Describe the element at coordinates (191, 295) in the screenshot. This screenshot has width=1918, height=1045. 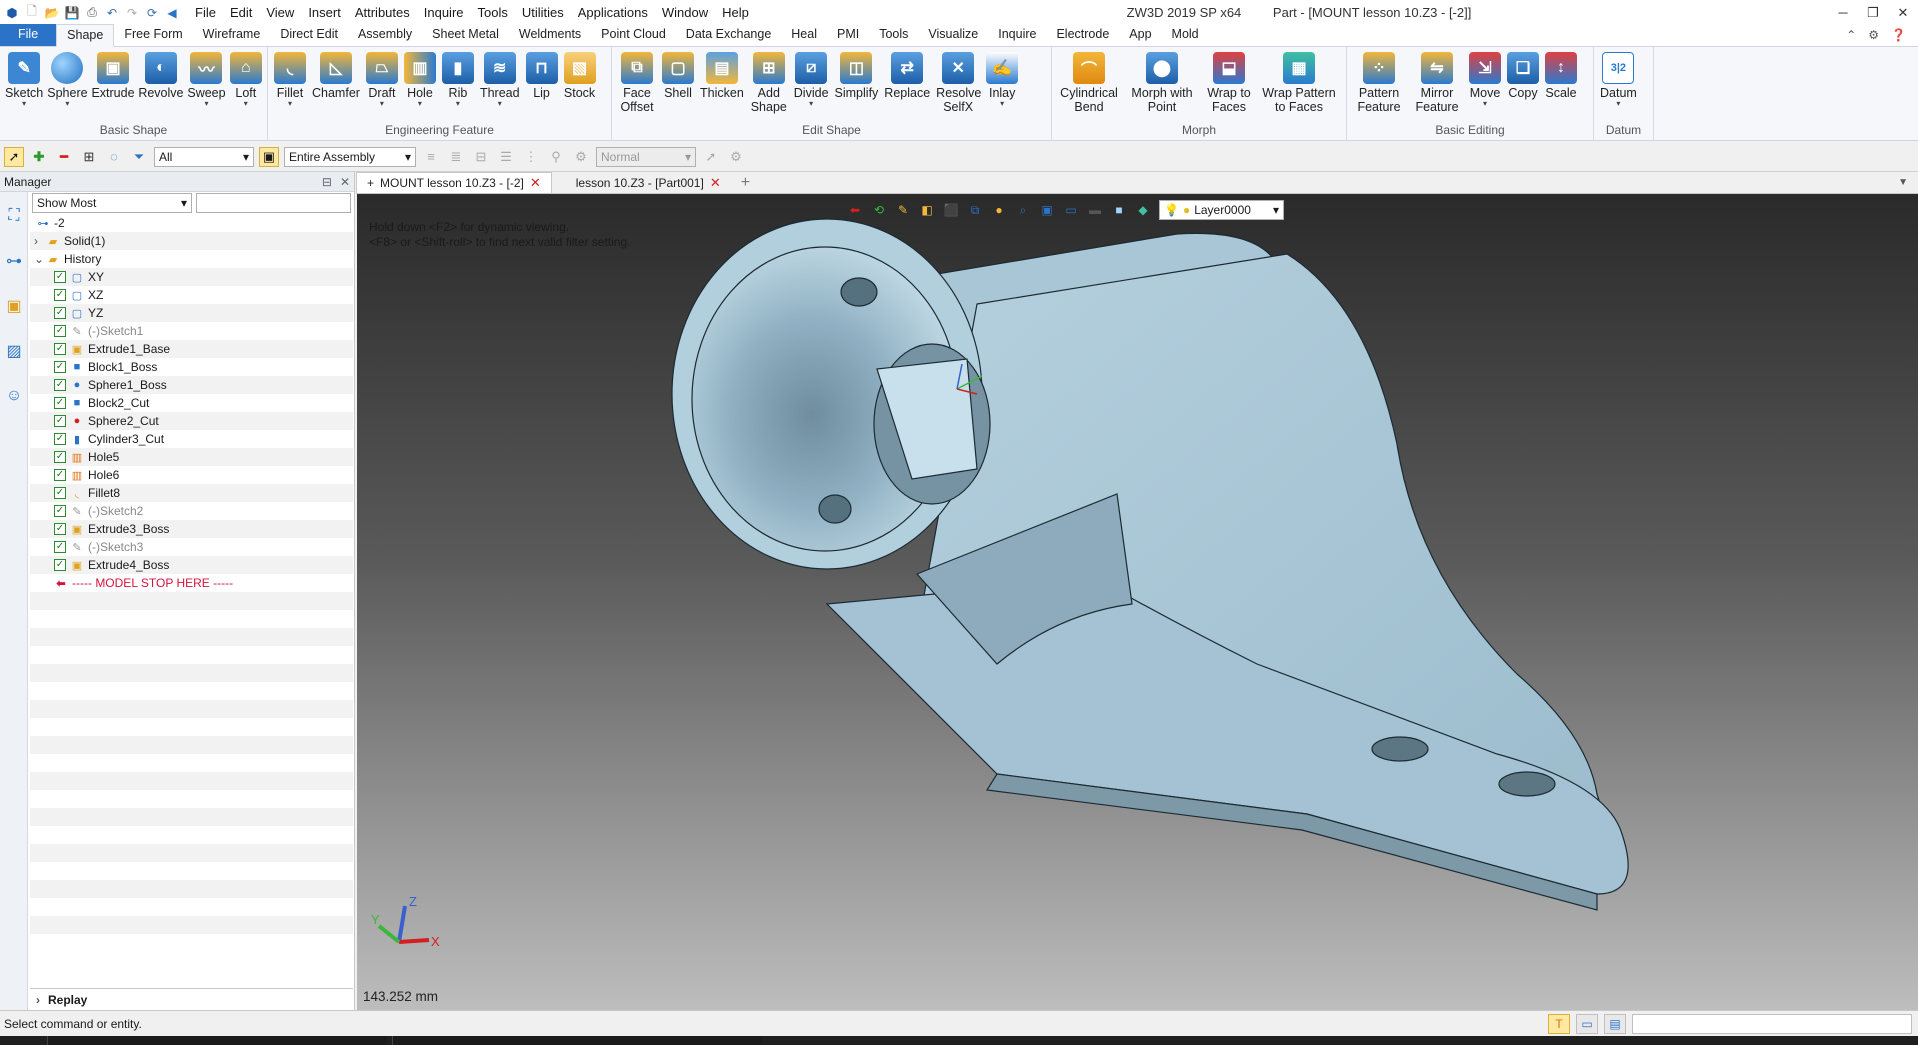
I see `tree-item-xz: ✓ ▢ XZ` at that location.